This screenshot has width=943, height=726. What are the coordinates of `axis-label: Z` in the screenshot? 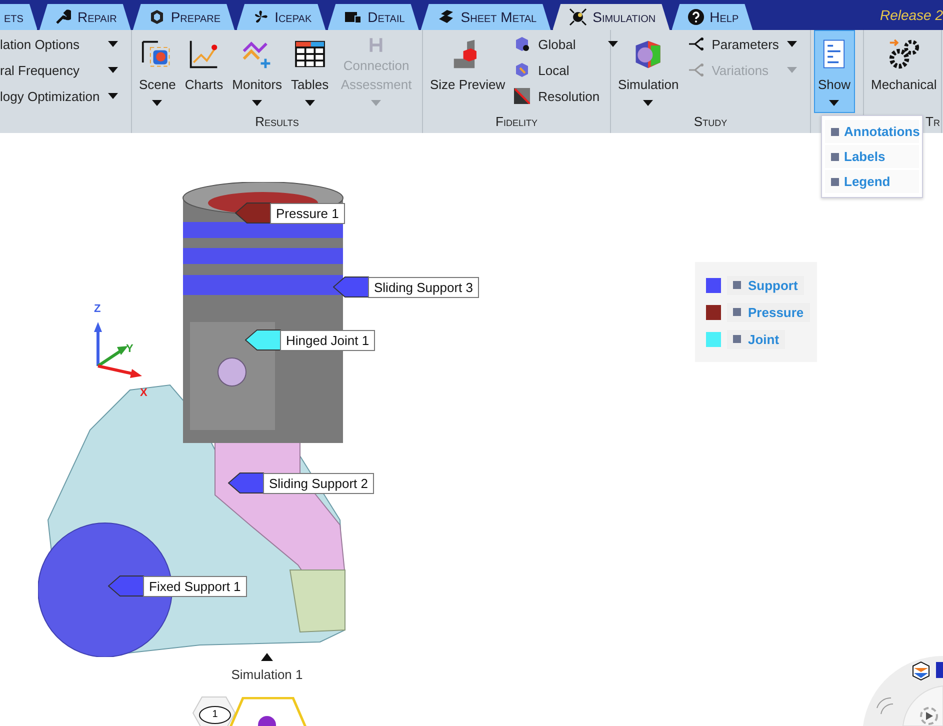 It's located at (97, 309).